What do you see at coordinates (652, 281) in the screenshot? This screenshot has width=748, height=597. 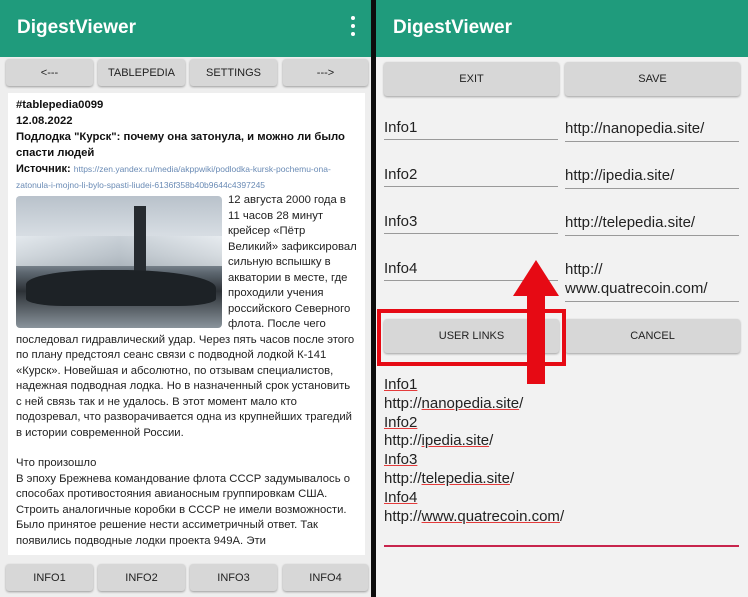 I see `info4-url-field: http:// www.quatrecoin.com/` at bounding box center [652, 281].